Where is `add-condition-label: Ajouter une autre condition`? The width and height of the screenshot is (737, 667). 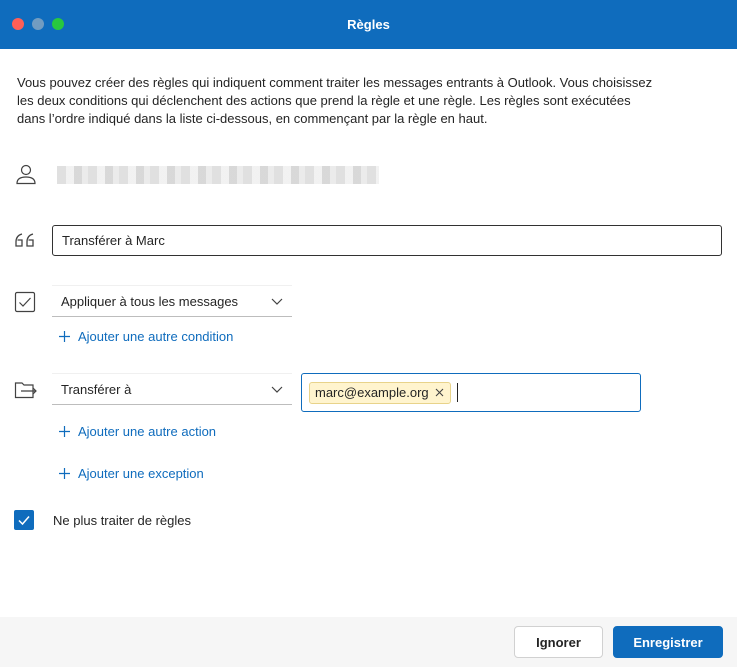
add-condition-label: Ajouter une autre condition is located at coordinates (156, 336).